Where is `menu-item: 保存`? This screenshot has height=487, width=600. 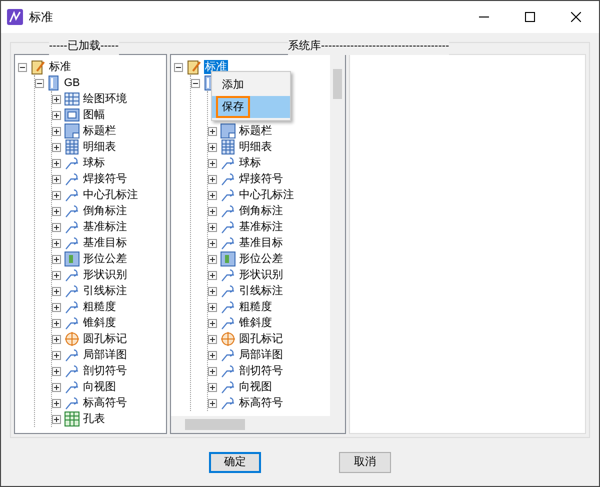
menu-item: 保存 is located at coordinates (251, 107).